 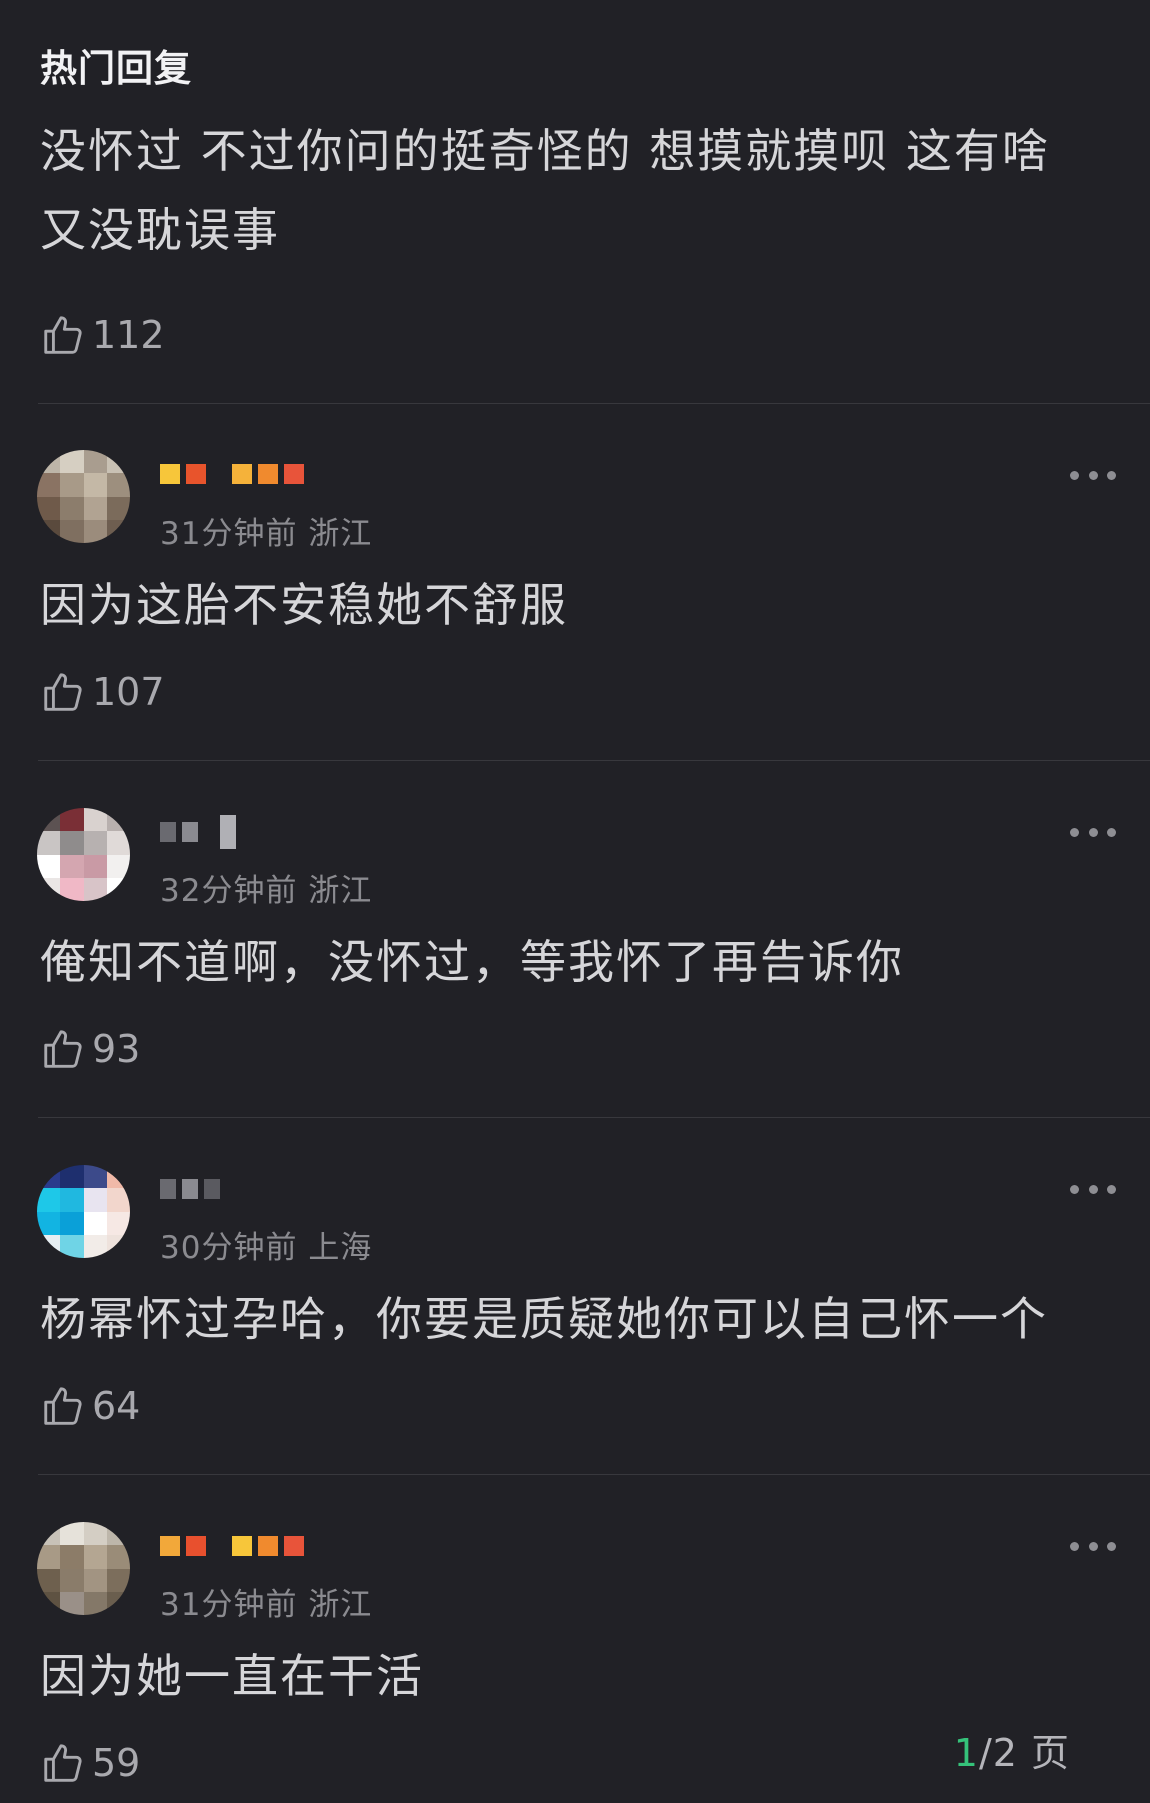 I want to click on comment-meta: 30分钟前 上海, so click(x=266, y=1248).